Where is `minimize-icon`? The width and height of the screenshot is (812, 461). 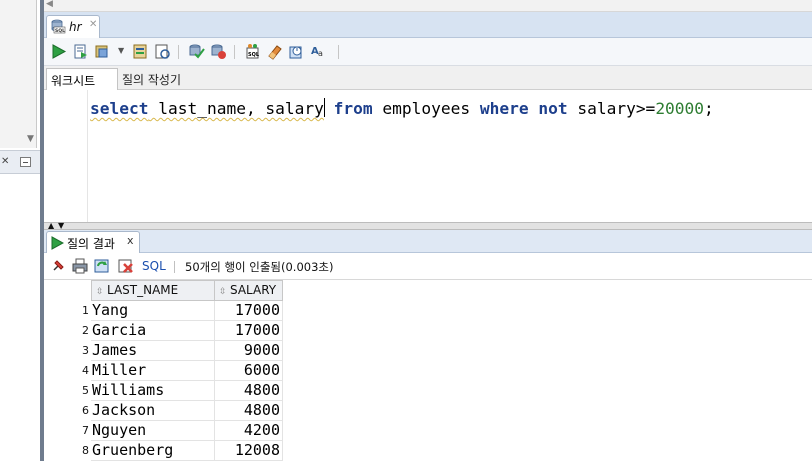
minimize-icon is located at coordinates (25, 162).